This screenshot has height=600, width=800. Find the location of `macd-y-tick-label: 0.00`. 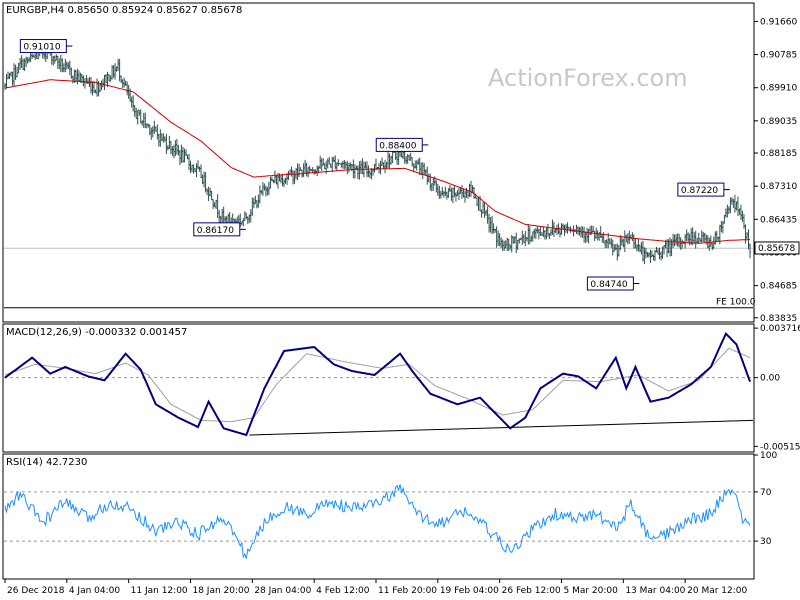

macd-y-tick-label: 0.00 is located at coordinates (770, 379).